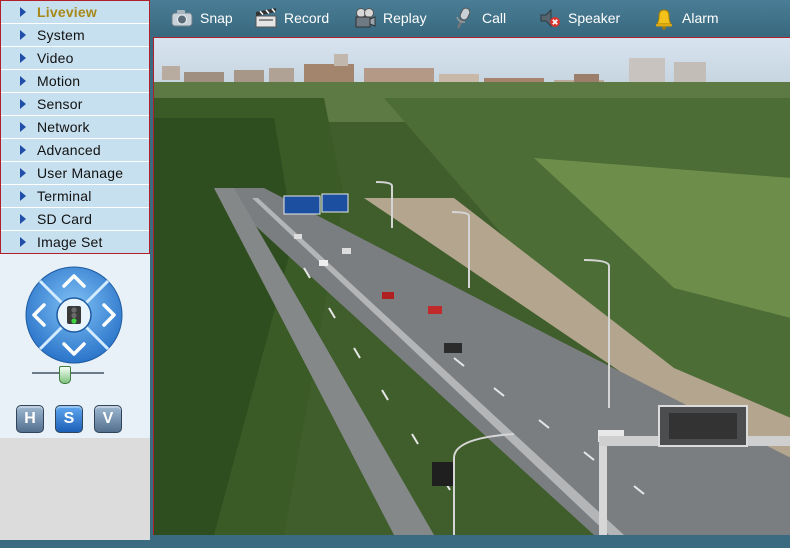 This screenshot has width=790, height=548. I want to click on sidebar-item-liveview: Liveview, so click(75, 12).